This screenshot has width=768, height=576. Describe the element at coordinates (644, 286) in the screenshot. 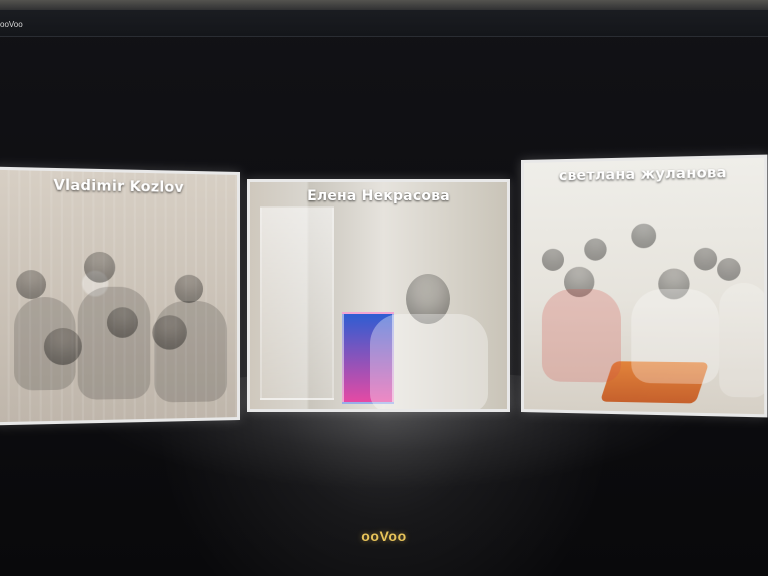

I see `participant-tile-svetlana: светлана жуланова` at that location.